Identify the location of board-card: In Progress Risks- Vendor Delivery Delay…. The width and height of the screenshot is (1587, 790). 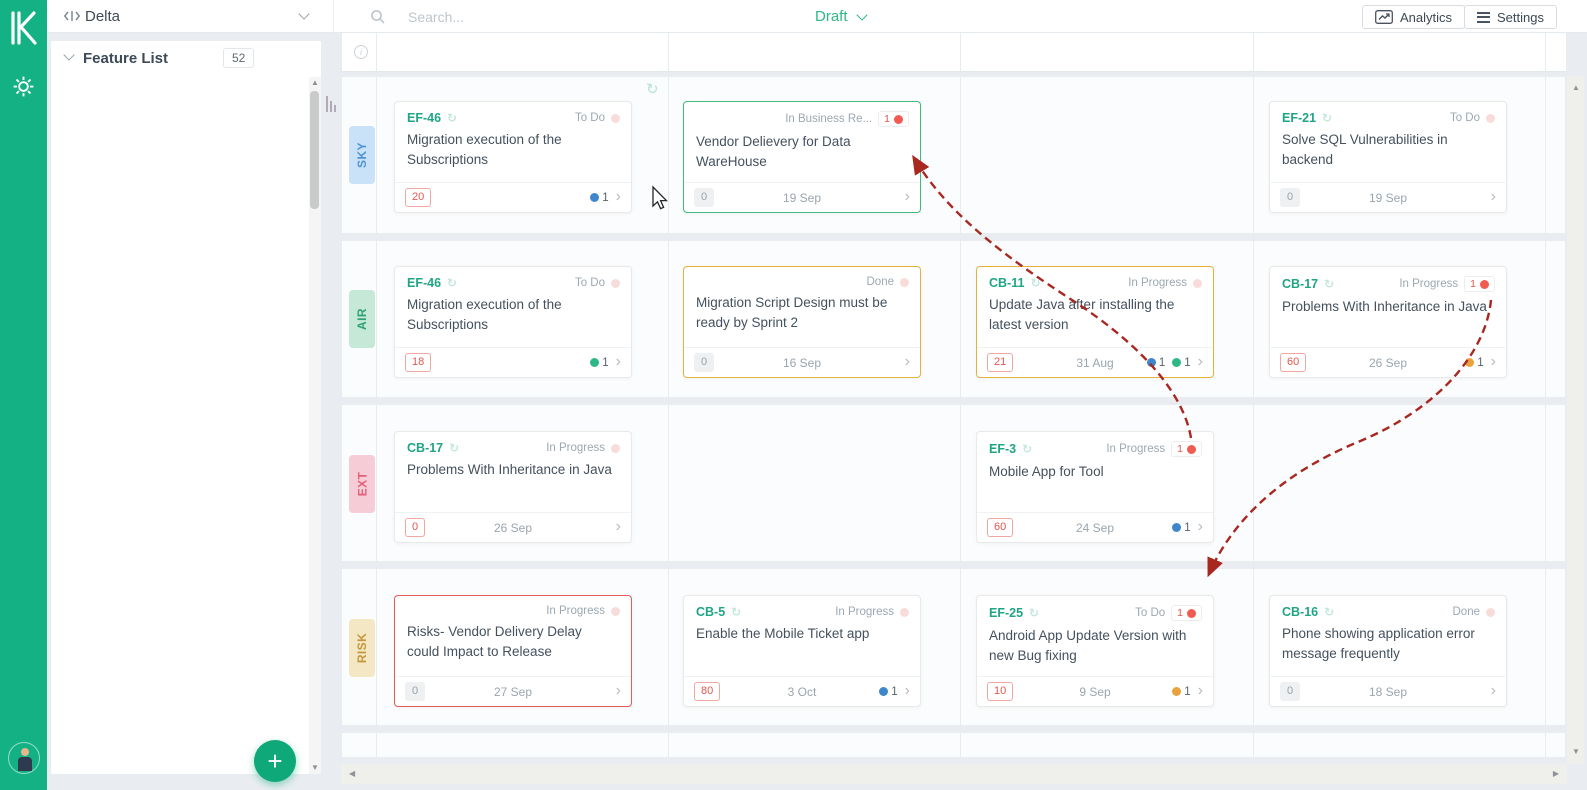
(513, 651).